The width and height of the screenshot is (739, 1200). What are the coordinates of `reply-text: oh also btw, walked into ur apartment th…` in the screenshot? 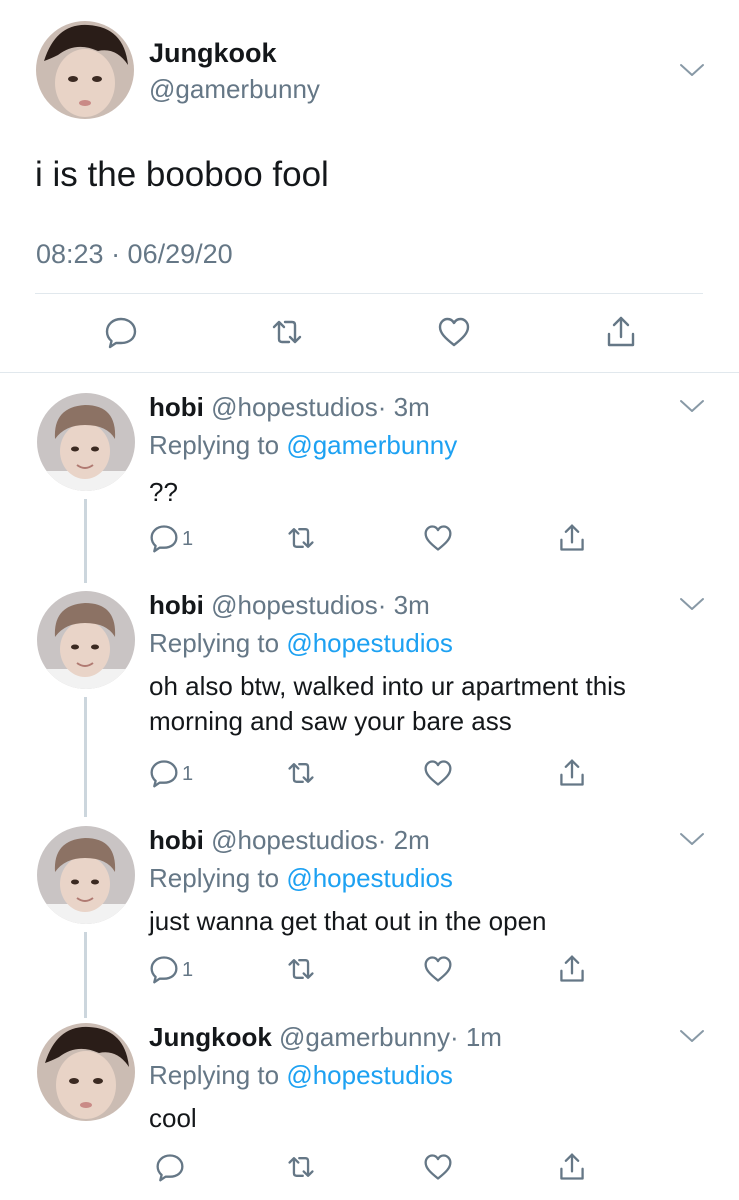 It's located at (387, 703).